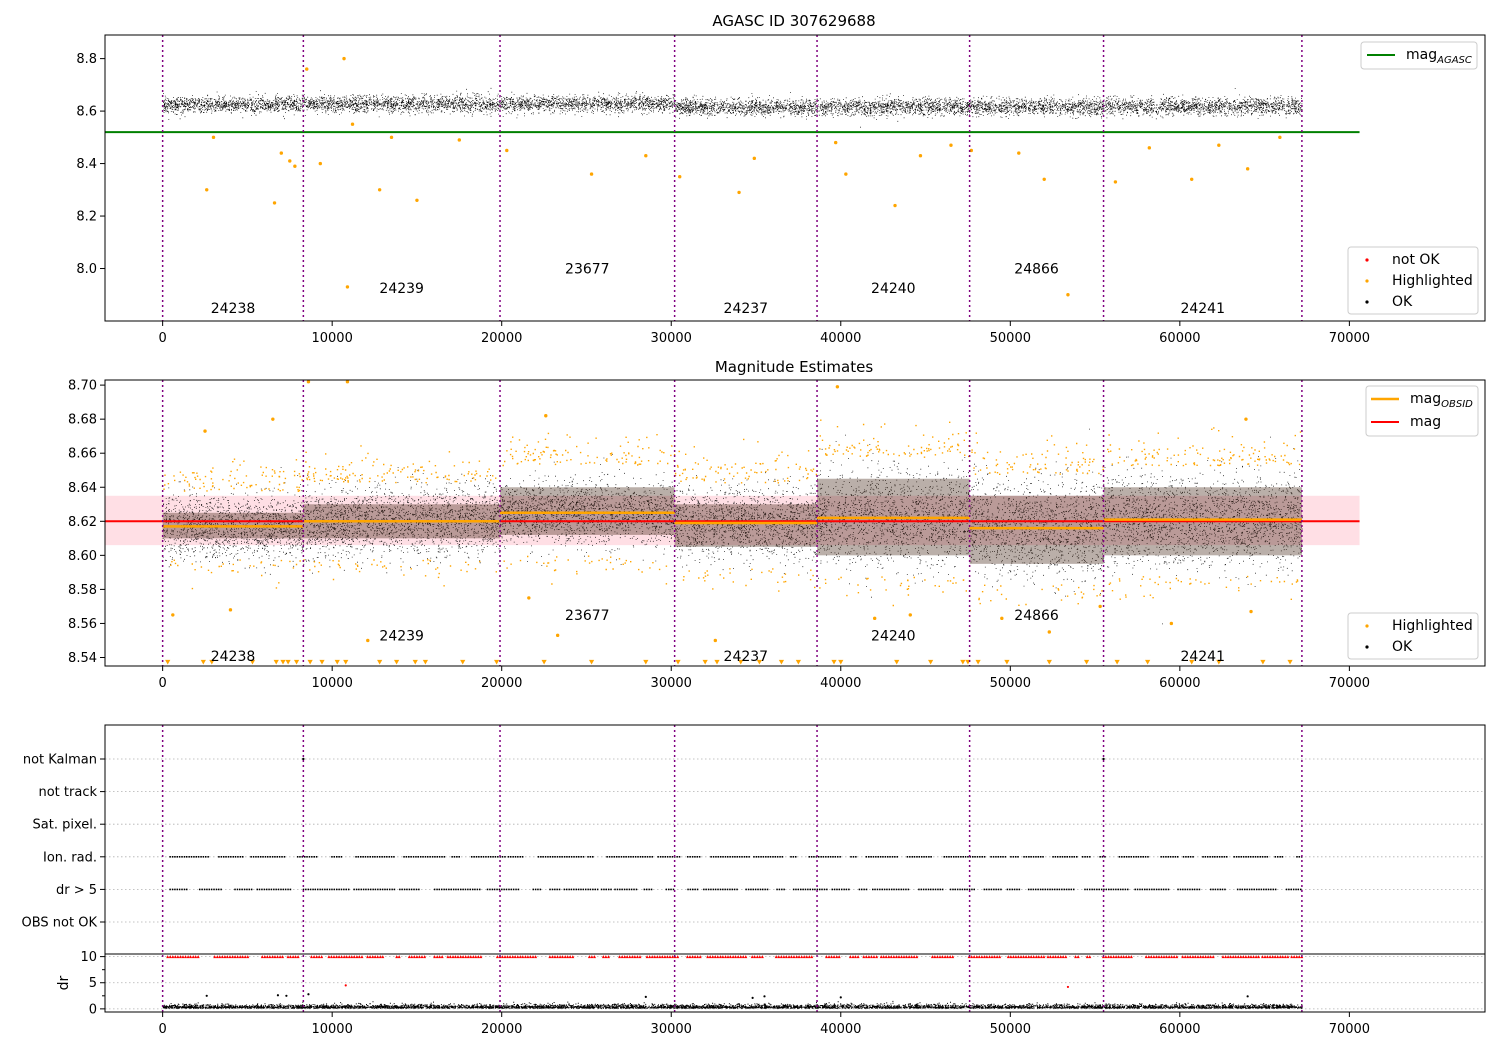 This screenshot has width=1500, height=1050. I want to click on obsid-label: 23677, so click(587, 270).